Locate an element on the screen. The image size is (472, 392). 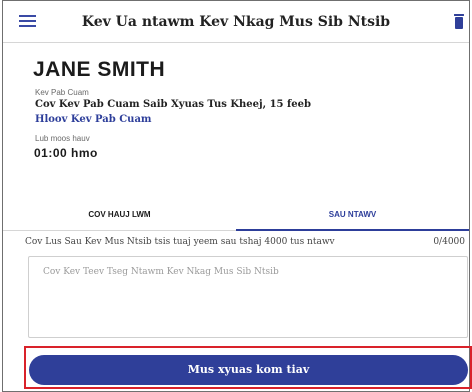
tab-notes: SAU NTAWV is located at coordinates (352, 216).